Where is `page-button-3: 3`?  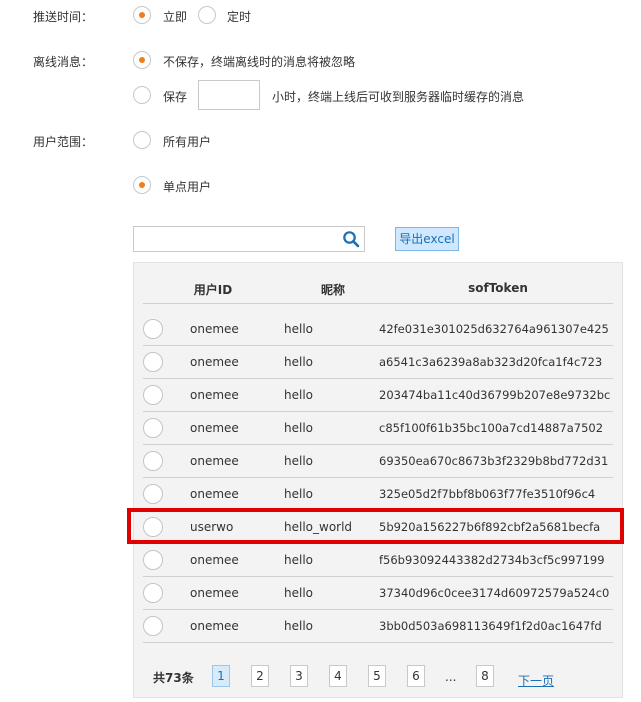
page-button-3: 3 is located at coordinates (299, 676).